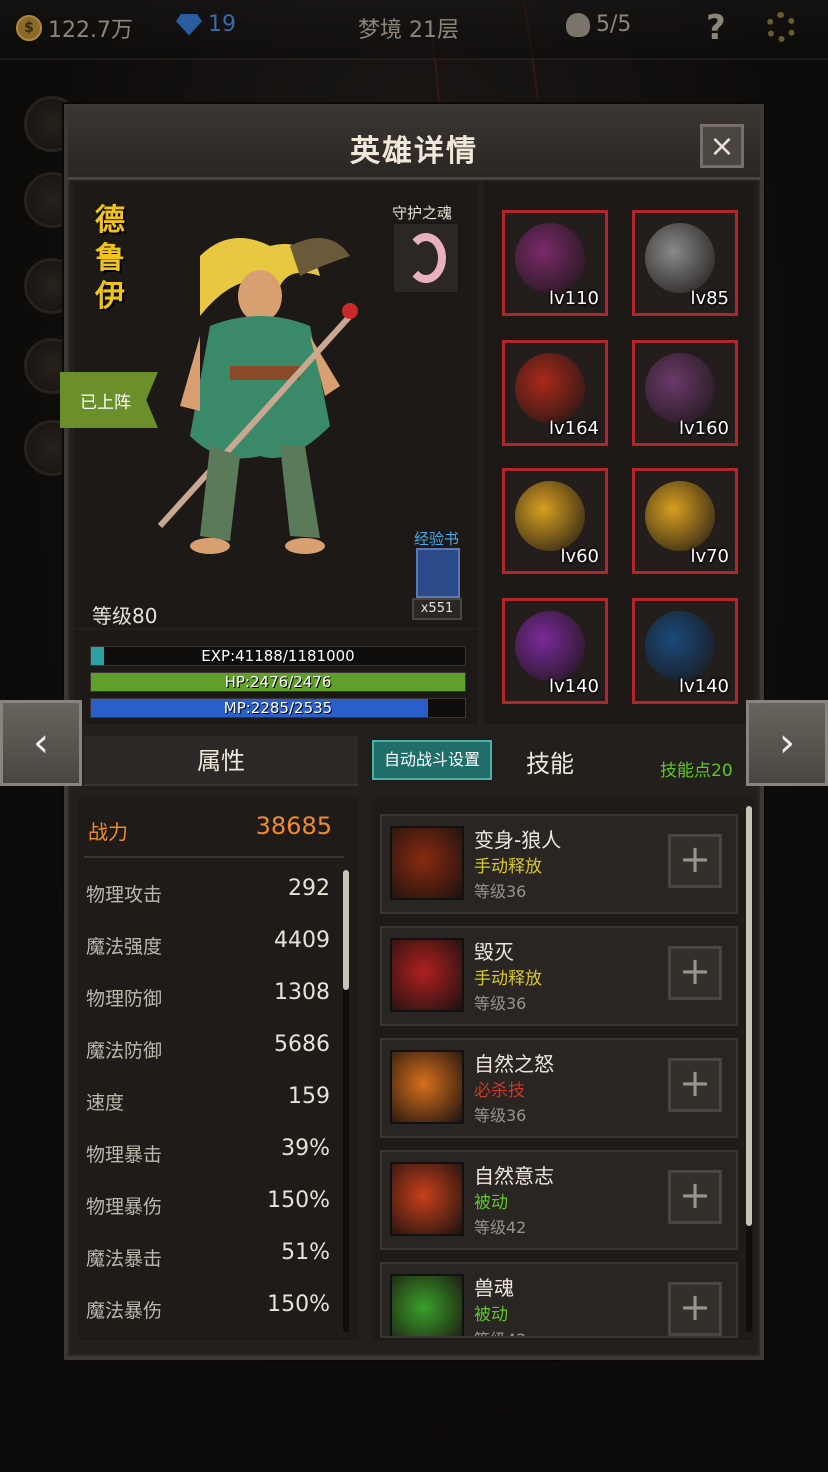  I want to click on combat-power-label: 战力, so click(108, 832).